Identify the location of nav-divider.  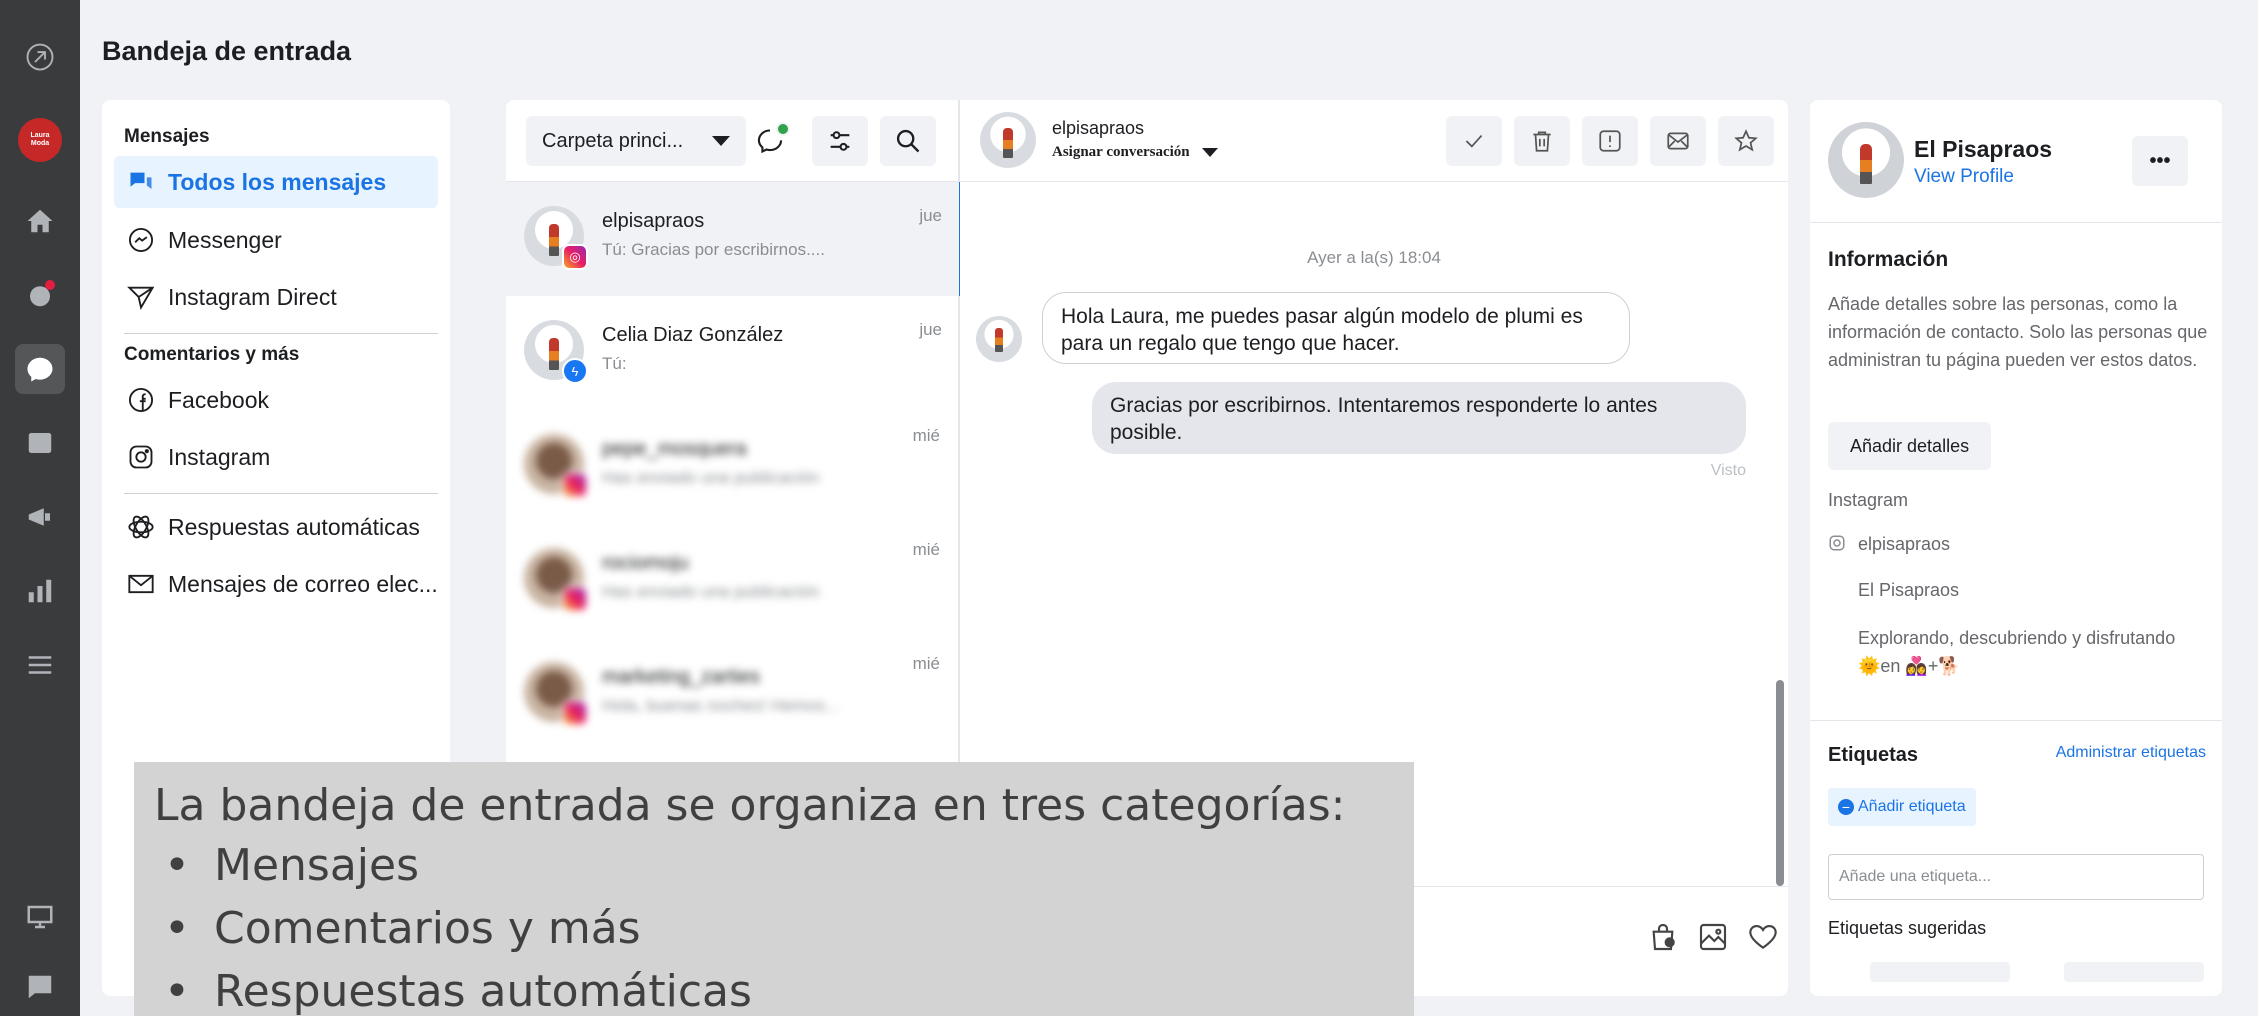
(281, 333).